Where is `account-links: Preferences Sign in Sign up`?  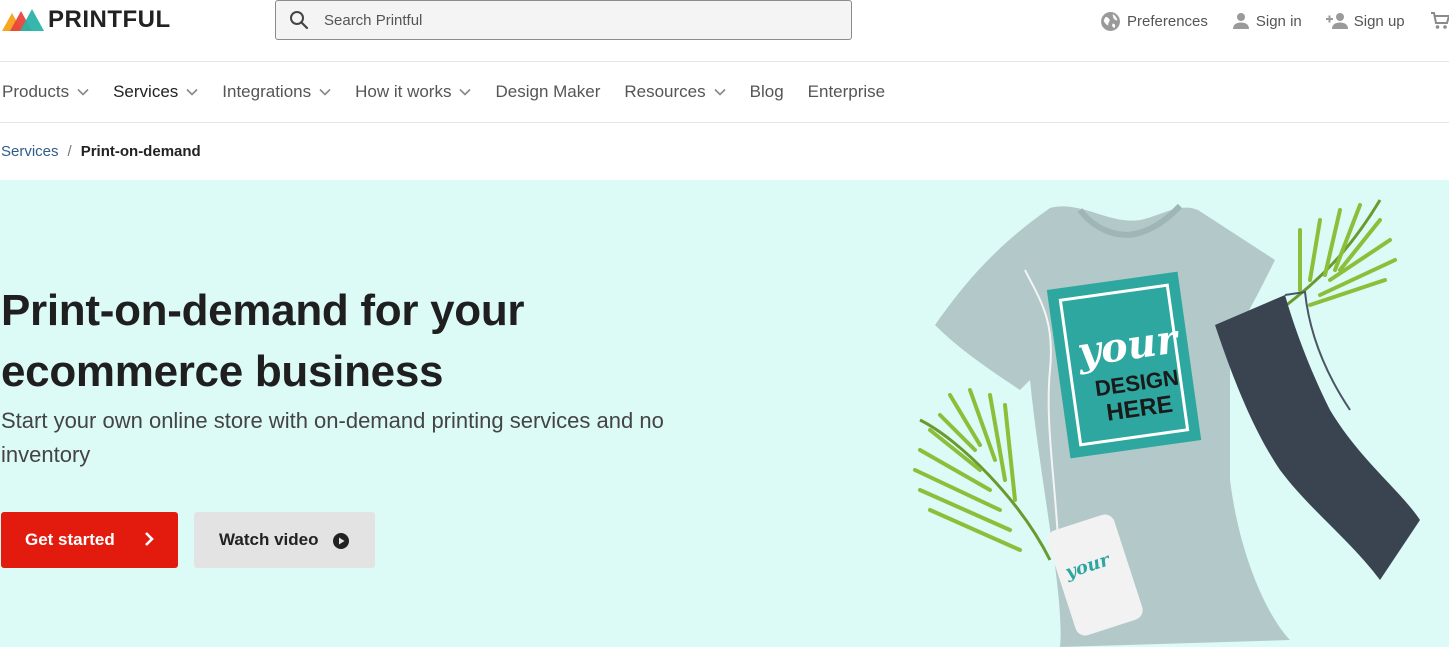 account-links: Preferences Sign in Sign up is located at coordinates (1264, 21).